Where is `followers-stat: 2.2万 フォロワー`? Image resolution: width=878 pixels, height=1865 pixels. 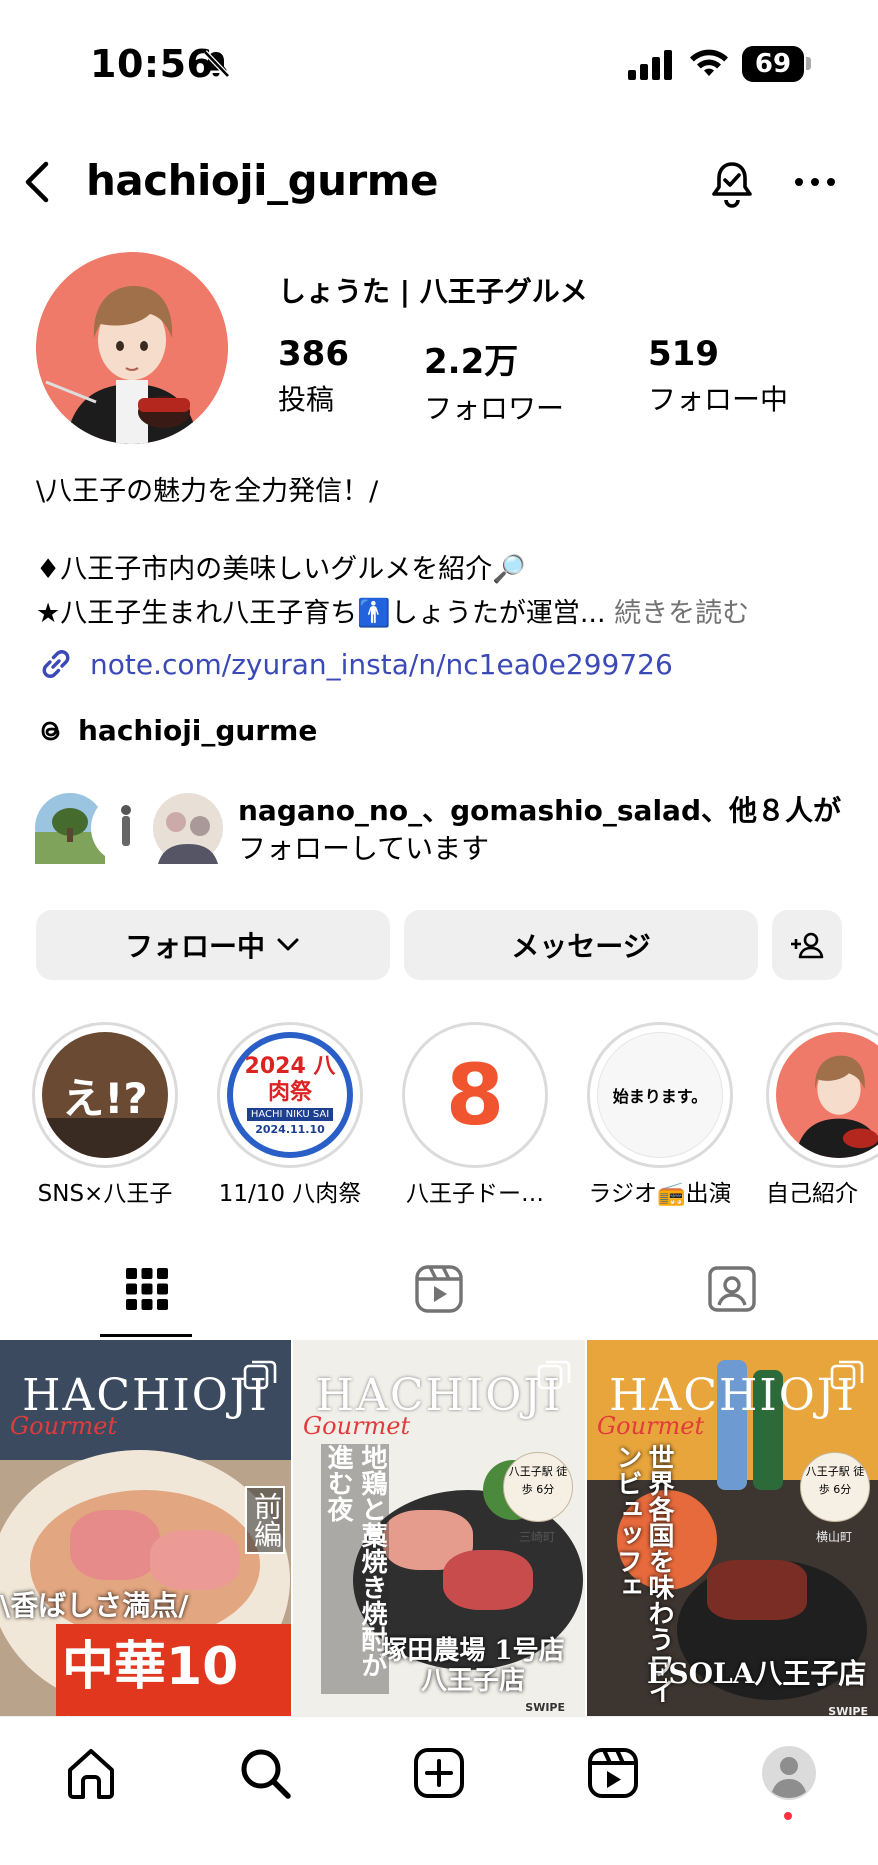 followers-stat: 2.2万 フォロワー is located at coordinates (494, 380).